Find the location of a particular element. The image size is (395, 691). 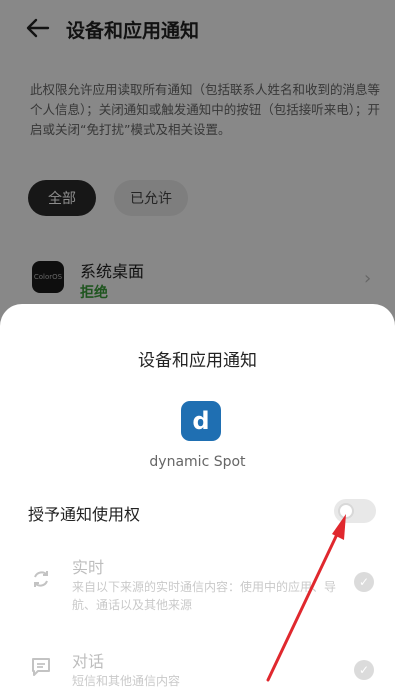

option-subtitle: 来自以下来源的实时通信内容：使用中的应用、导航、通话以及其他来源 is located at coordinates (204, 596).